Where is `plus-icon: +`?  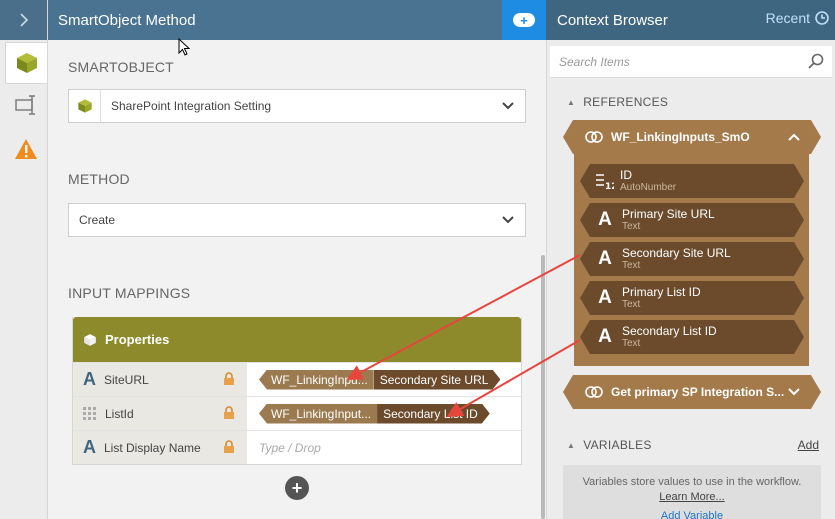
plus-icon: + is located at coordinates (297, 487).